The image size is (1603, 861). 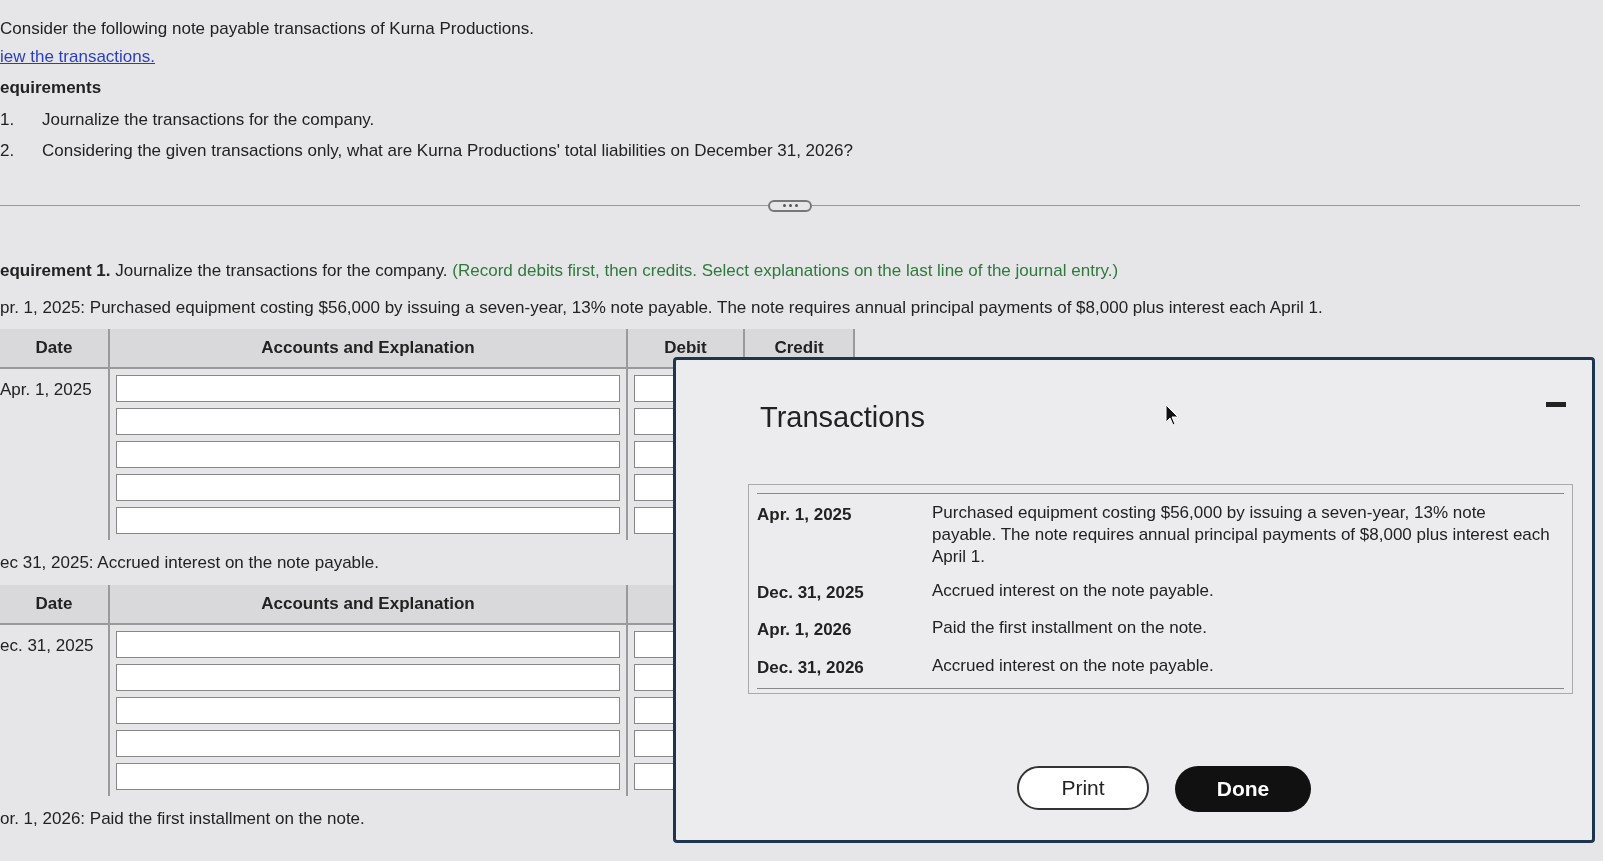 What do you see at coordinates (1171, 415) in the screenshot?
I see `cursor-icon` at bounding box center [1171, 415].